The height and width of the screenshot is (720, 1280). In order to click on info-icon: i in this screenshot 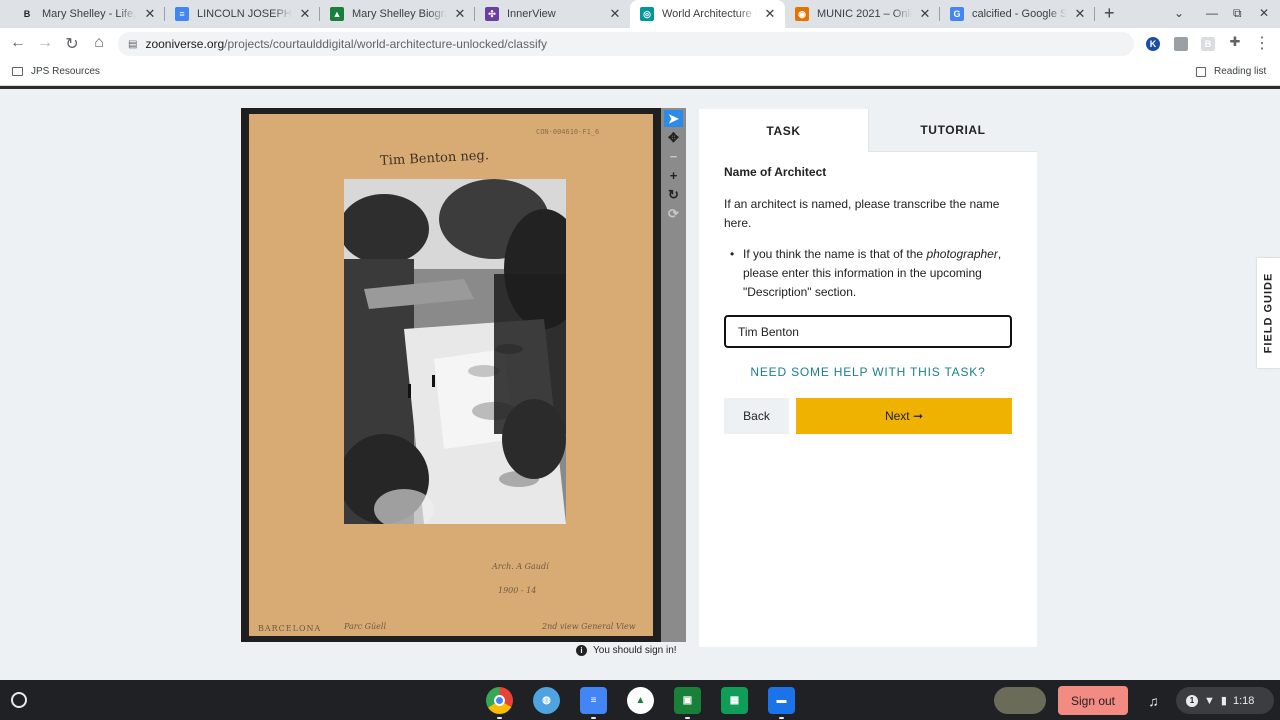, I will do `click(581, 650)`.